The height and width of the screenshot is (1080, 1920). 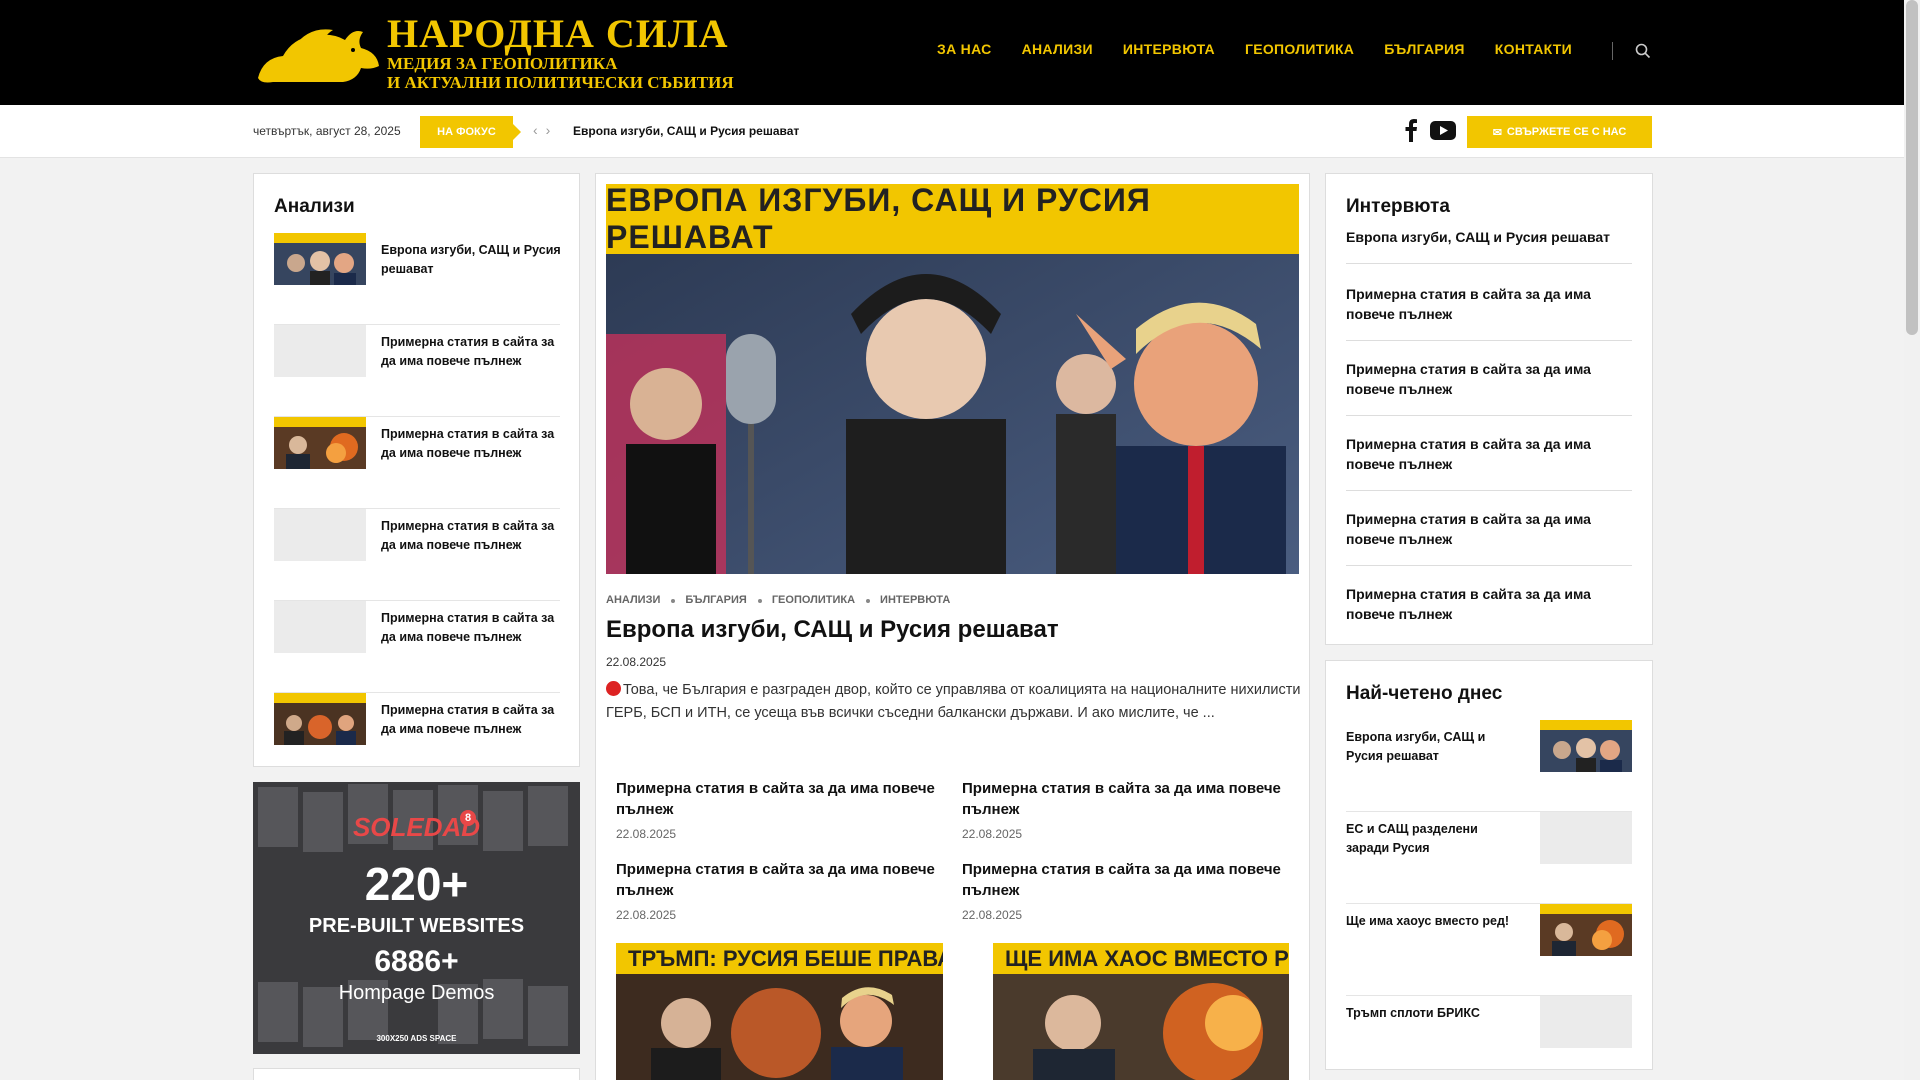 I want to click on ticker-next-icon: ›, so click(x=552, y=130).